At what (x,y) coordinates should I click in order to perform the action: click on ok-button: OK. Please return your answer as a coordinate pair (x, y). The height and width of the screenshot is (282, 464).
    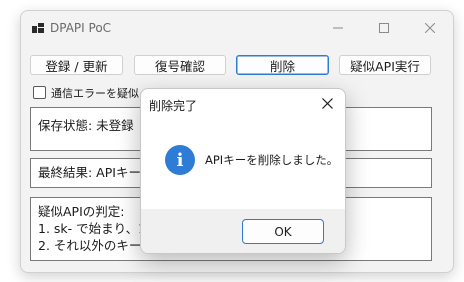
    Looking at the image, I should click on (283, 231).